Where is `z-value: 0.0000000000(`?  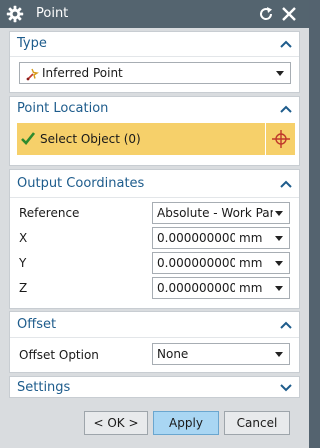 z-value: 0.0000000000( is located at coordinates (196, 288).